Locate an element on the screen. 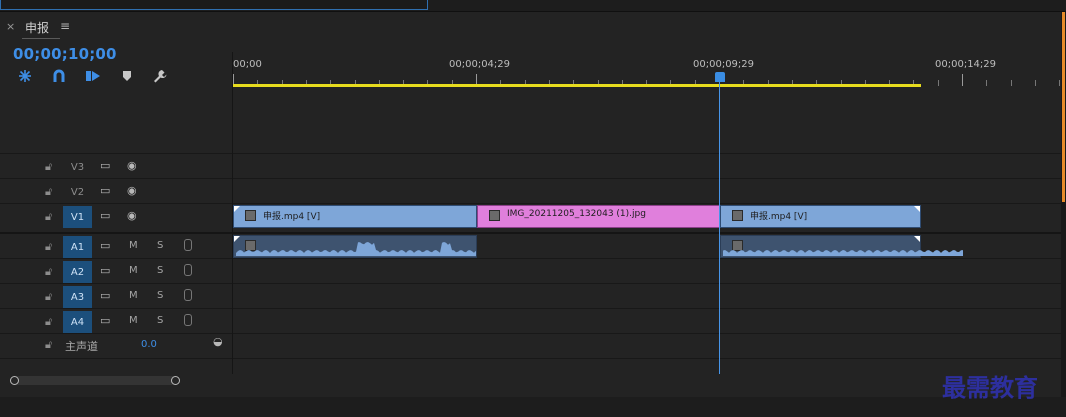 Image resolution: width=1066 pixels, height=417 pixels. sequence-tab-title: 申报 is located at coordinates (37, 27).